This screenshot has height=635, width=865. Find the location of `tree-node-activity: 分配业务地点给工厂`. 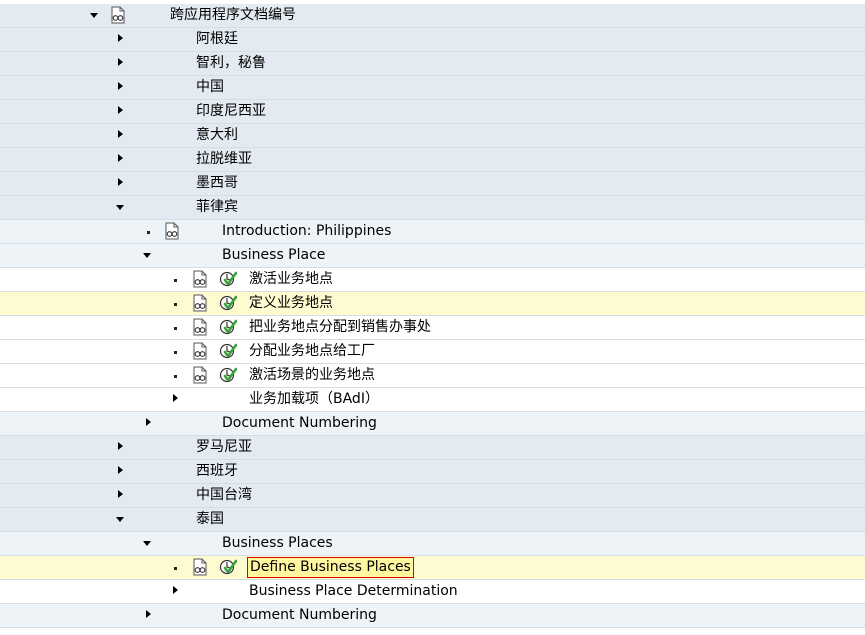

tree-node-activity: 分配业务地点给工厂 is located at coordinates (432, 352).